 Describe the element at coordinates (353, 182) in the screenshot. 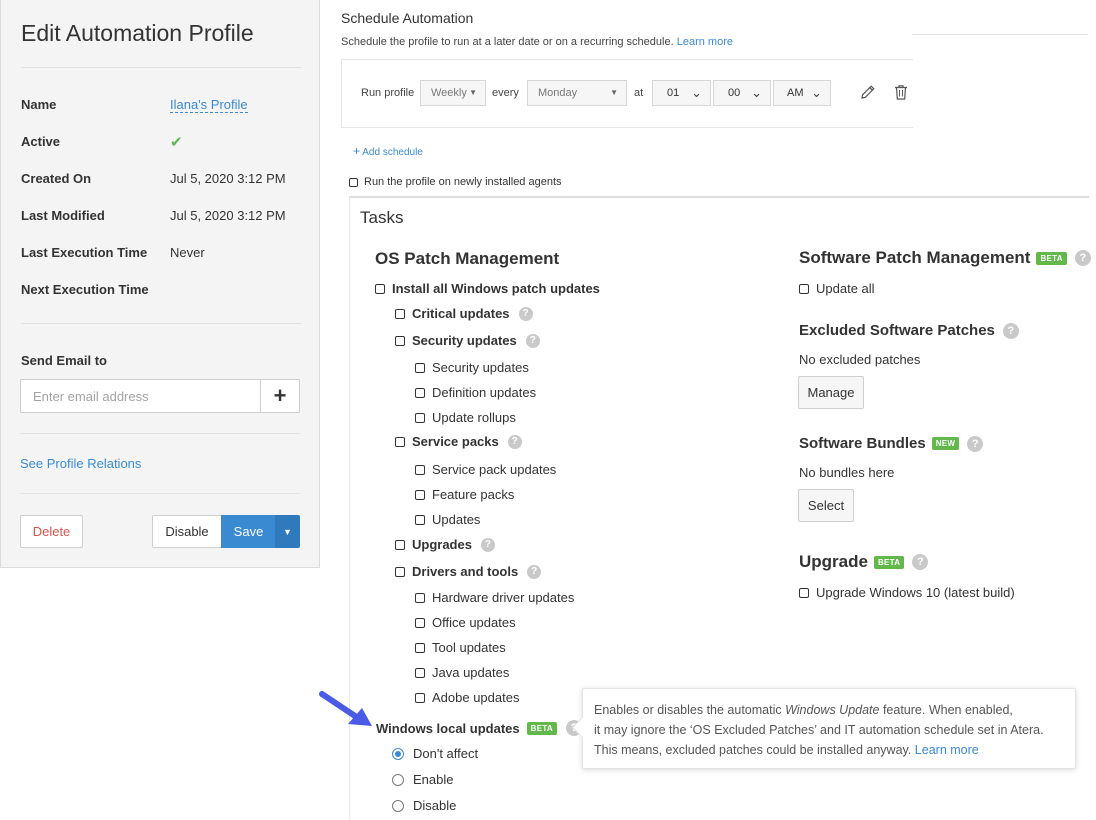

I see `run-new-agents-checkbox` at that location.